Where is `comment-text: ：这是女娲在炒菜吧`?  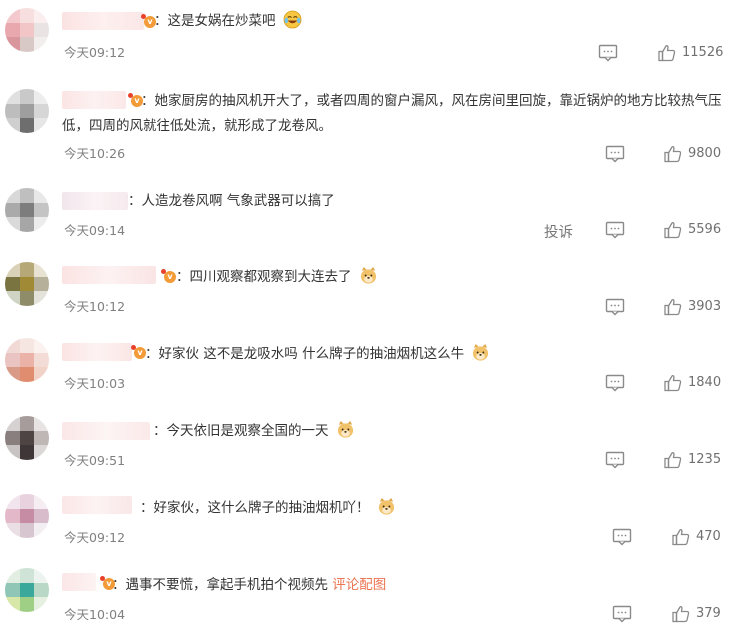 comment-text: ：这是女娲在炒菜吧 is located at coordinates (442, 21).